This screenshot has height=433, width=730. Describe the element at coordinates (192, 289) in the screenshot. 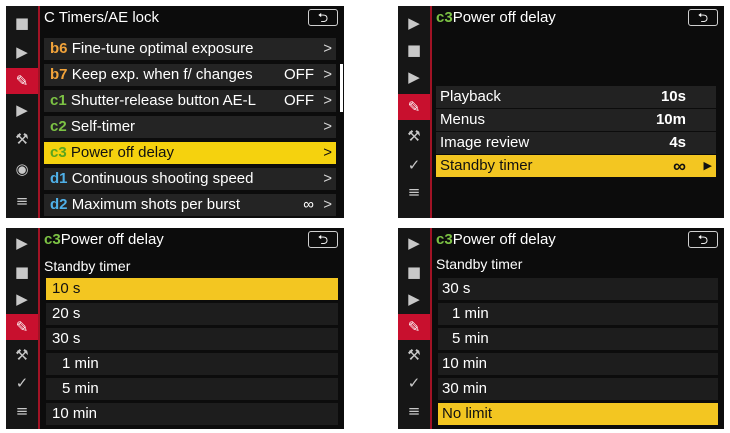

I see `option-10s: 10 s` at that location.